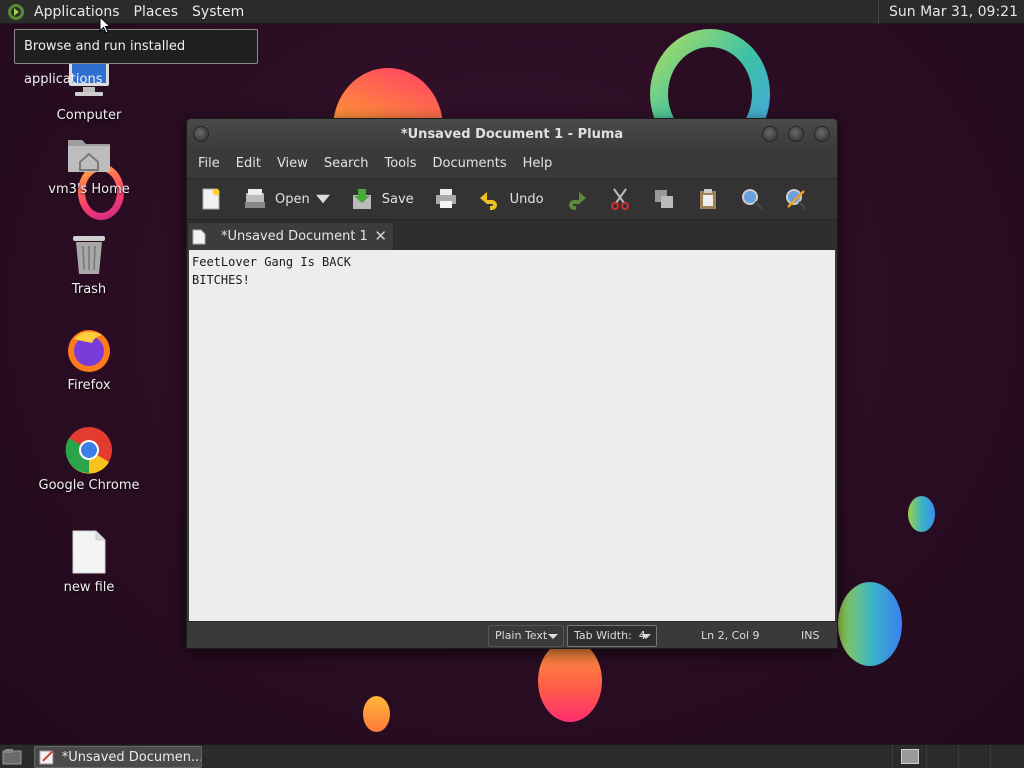  Describe the element at coordinates (921, 514) in the screenshot. I see `wallpaper-blue-blob` at that location.